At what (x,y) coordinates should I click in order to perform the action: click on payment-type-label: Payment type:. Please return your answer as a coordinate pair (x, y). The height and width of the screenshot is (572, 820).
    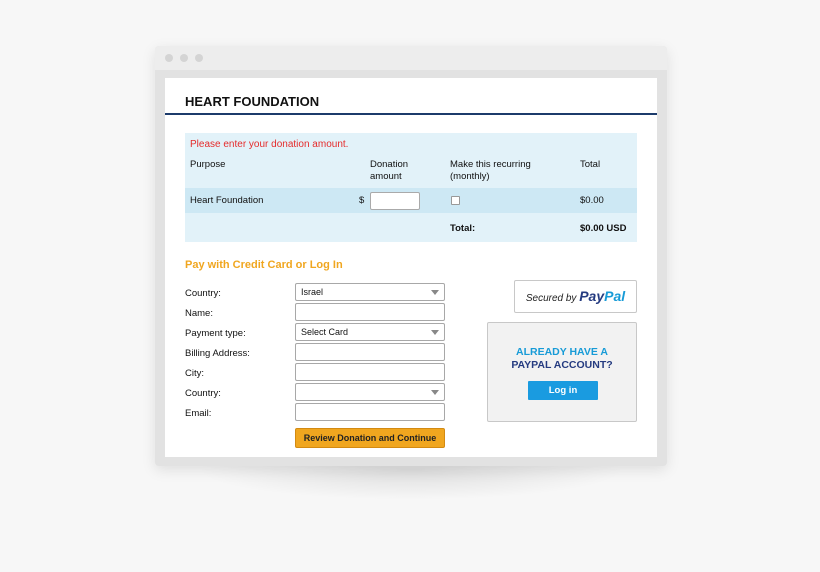
    Looking at the image, I should click on (215, 333).